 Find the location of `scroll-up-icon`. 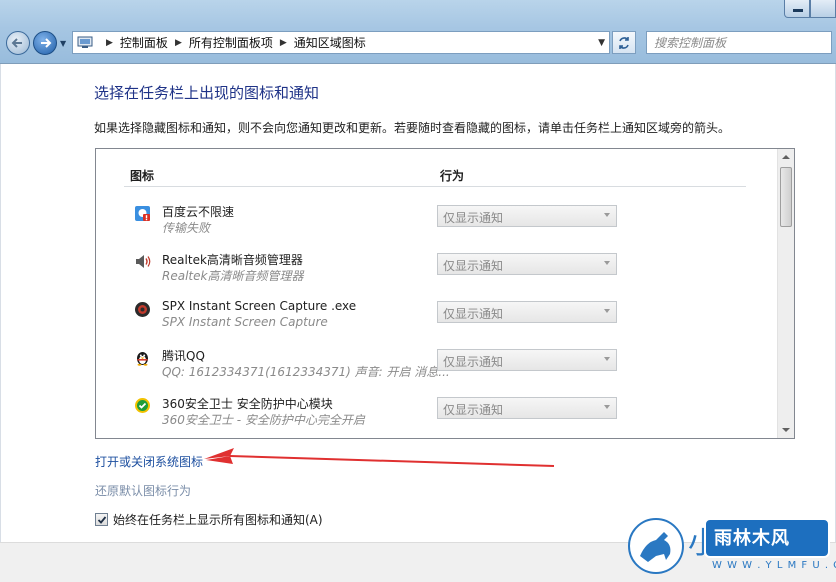

scroll-up-icon is located at coordinates (786, 157).